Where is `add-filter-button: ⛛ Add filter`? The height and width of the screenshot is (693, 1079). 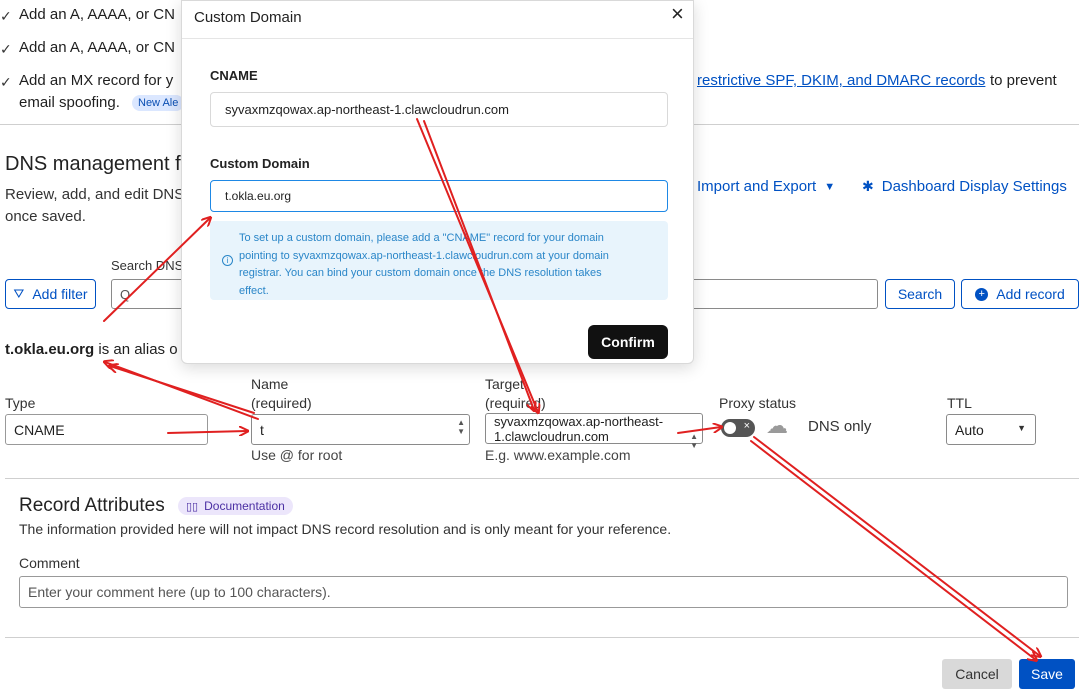
add-filter-button: ⛛ Add filter is located at coordinates (50, 294).